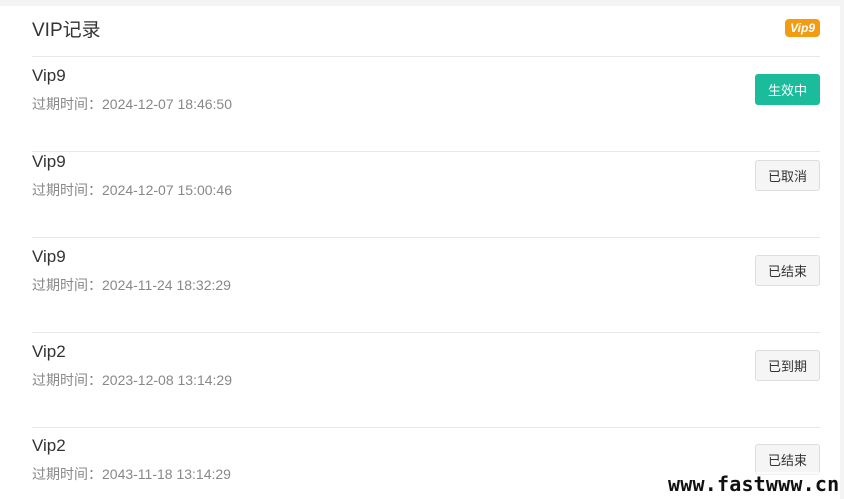 The height and width of the screenshot is (499, 844). I want to click on record-expiry: 过期时间：2024-12-07 18:46:50, so click(132, 104).